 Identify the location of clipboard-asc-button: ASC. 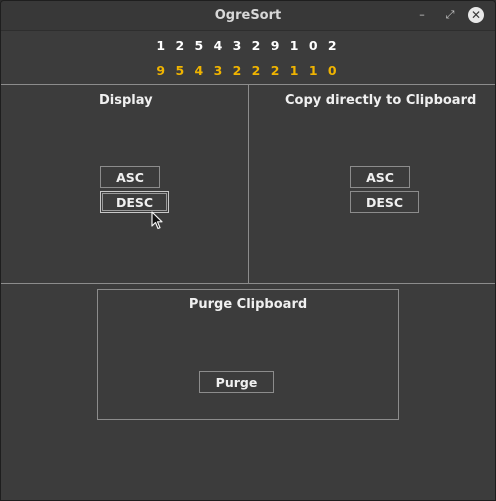
(380, 177).